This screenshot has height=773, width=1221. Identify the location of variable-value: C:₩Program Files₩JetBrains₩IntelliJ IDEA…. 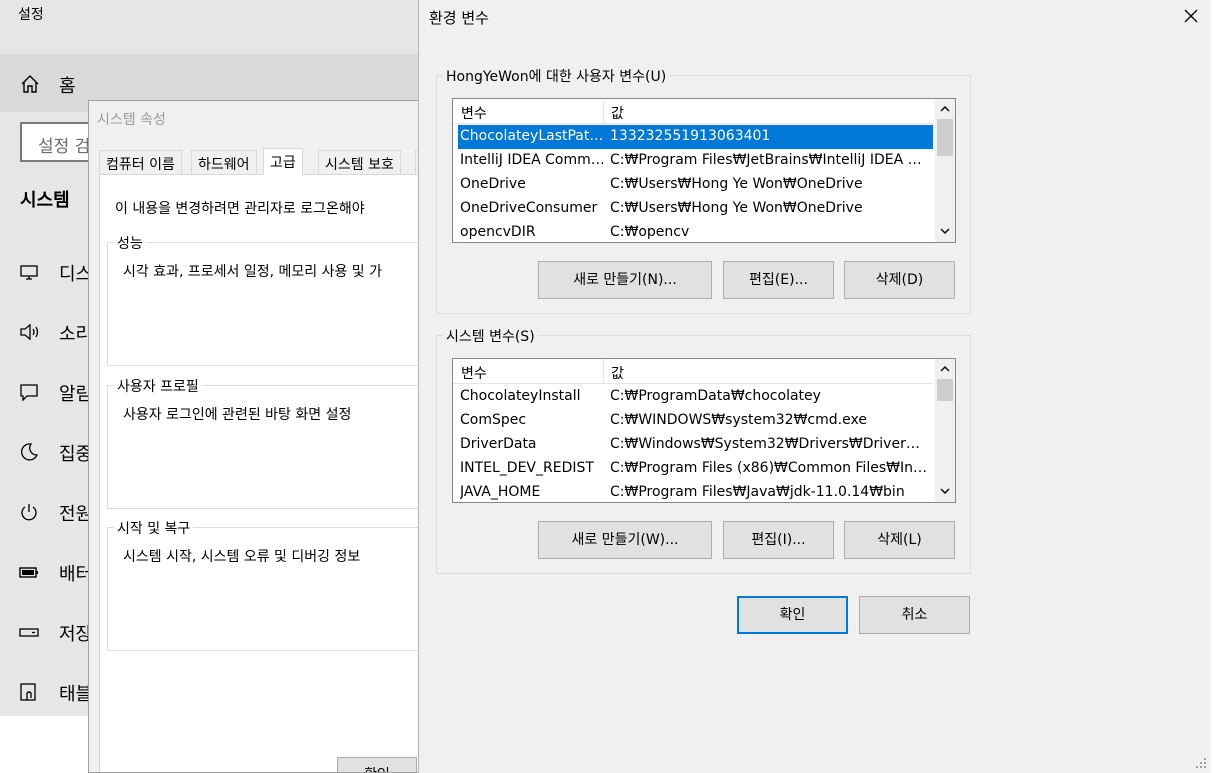
(769, 160).